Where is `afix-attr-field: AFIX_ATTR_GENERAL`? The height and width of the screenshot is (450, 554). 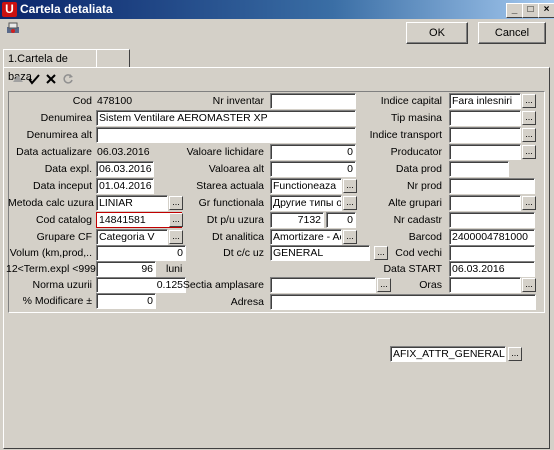
afix-attr-field: AFIX_ATTR_GENERAL is located at coordinates (448, 354).